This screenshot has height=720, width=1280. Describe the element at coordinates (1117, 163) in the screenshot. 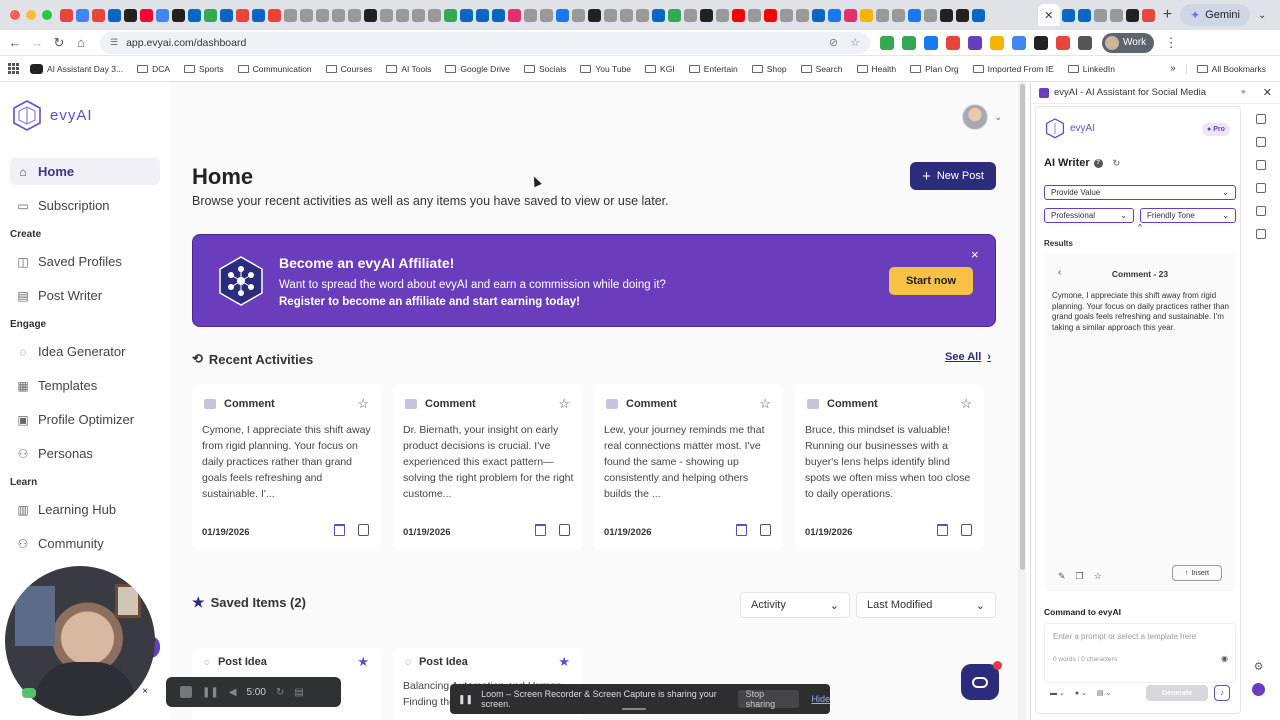

I see `refresh-icon: ↻` at that location.